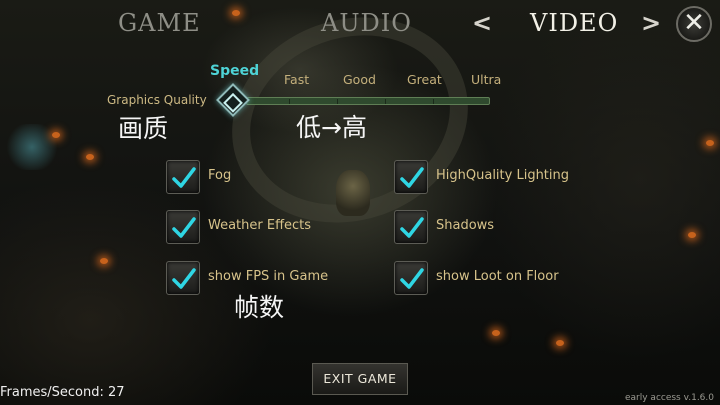  I want to click on show-fps-label: show FPS in Game, so click(268, 276).